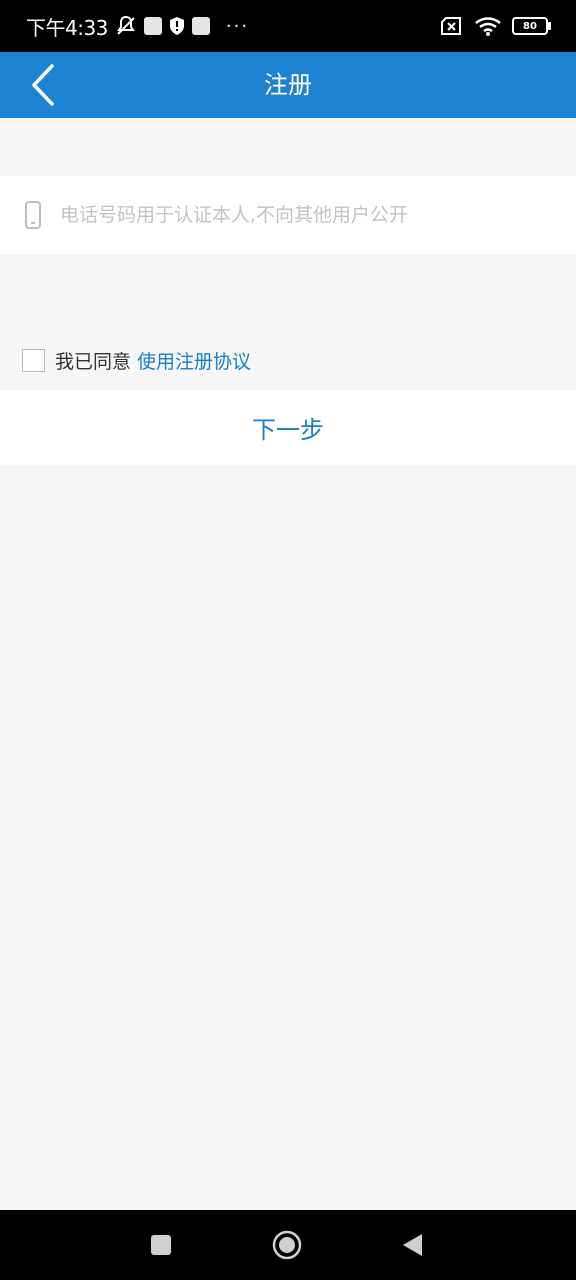 The height and width of the screenshot is (1280, 576). I want to click on agree-checkbox, so click(33, 360).